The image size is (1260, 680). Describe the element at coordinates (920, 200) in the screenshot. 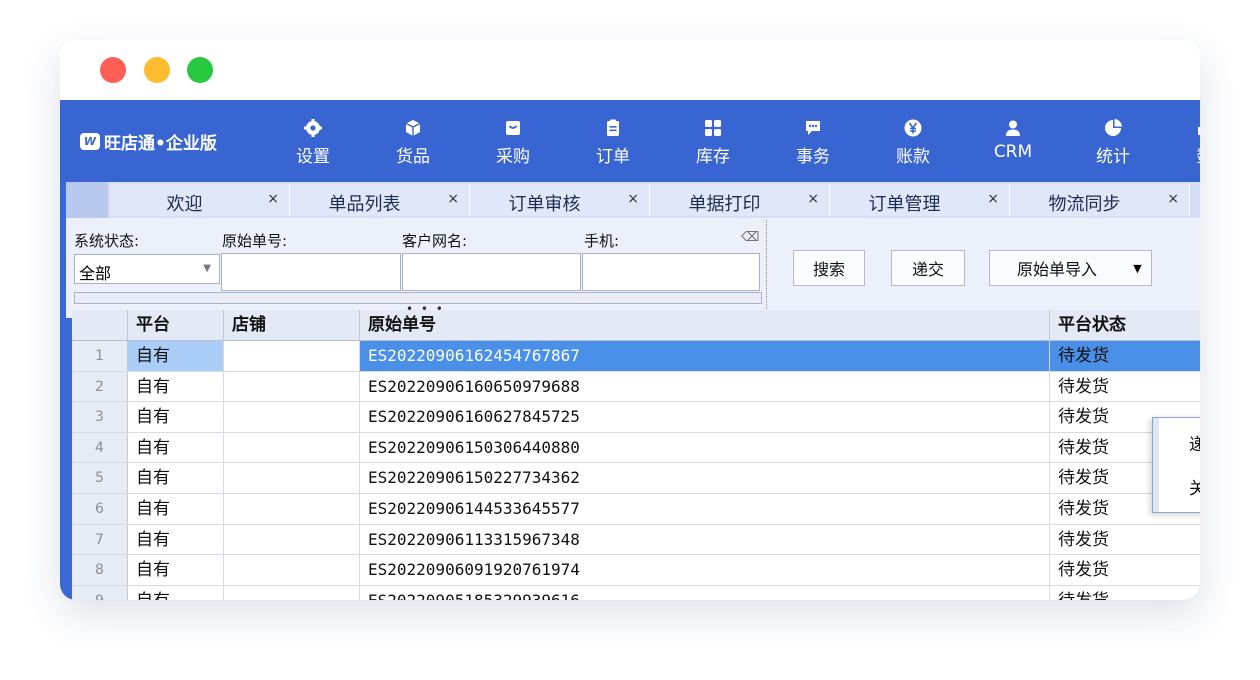

I see `tab-order-management: 订单管理 ×` at that location.